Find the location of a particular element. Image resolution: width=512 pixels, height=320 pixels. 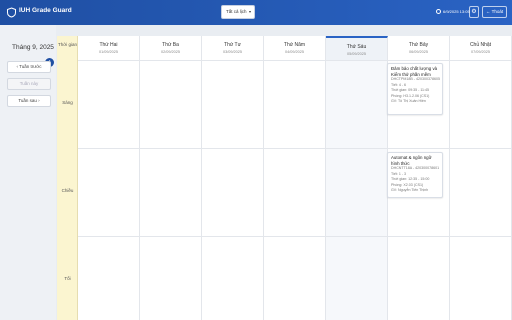

time-column-header: Thời gian is located at coordinates (67, 44).